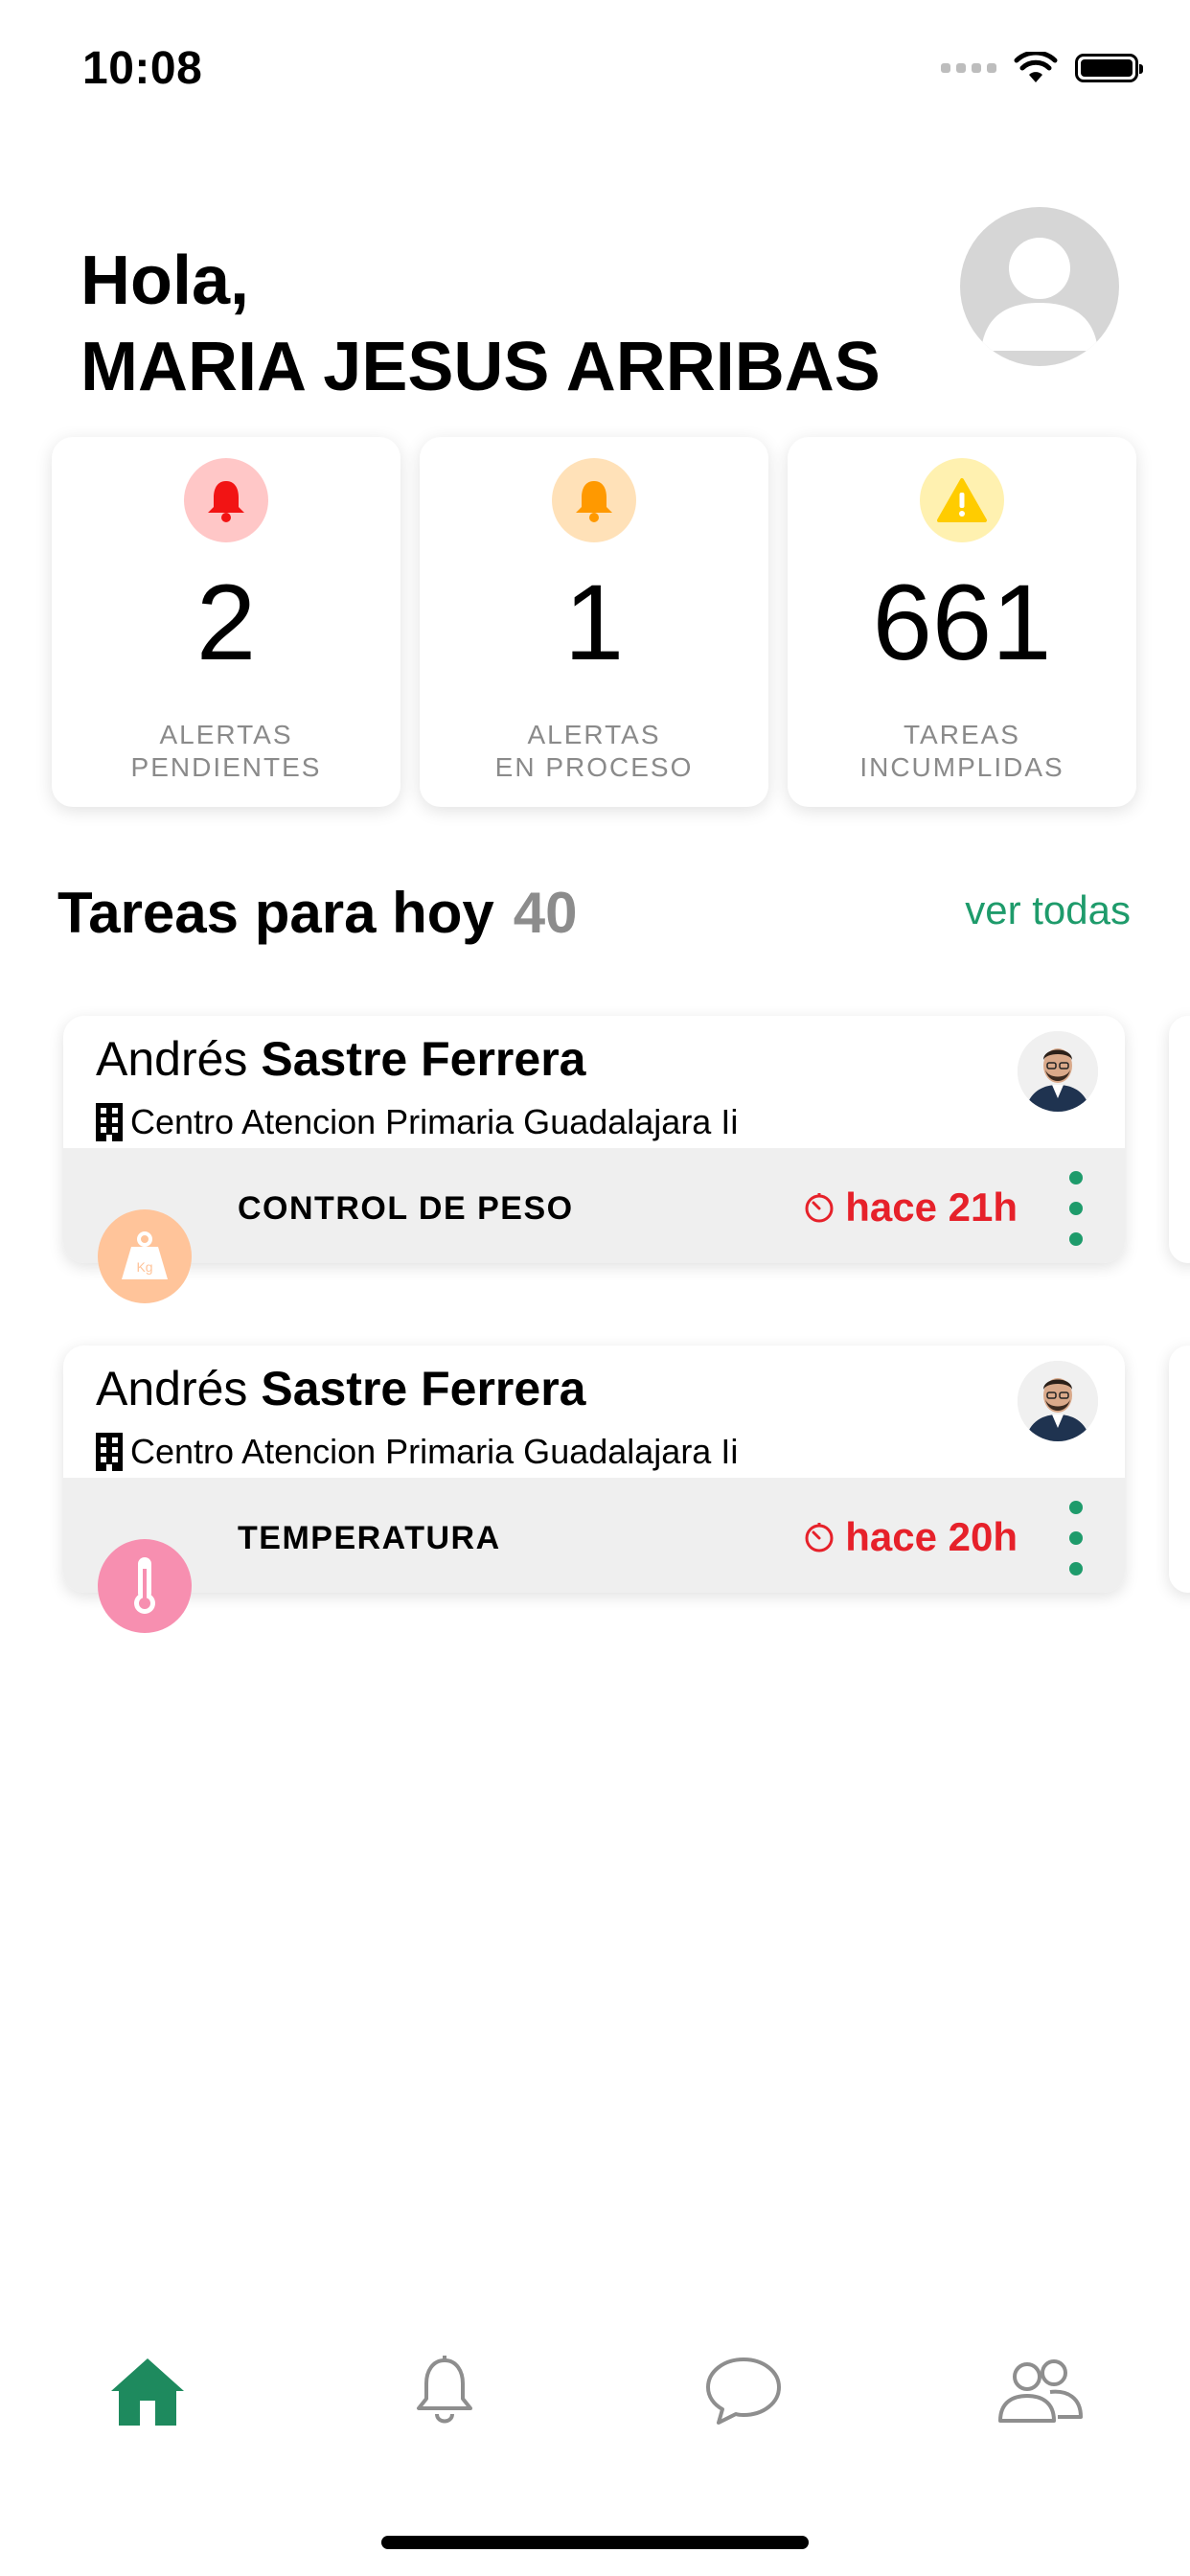 Image resolution: width=1190 pixels, height=2576 pixels. What do you see at coordinates (144, 1267) in the screenshot?
I see `svg-text: Kg` at bounding box center [144, 1267].